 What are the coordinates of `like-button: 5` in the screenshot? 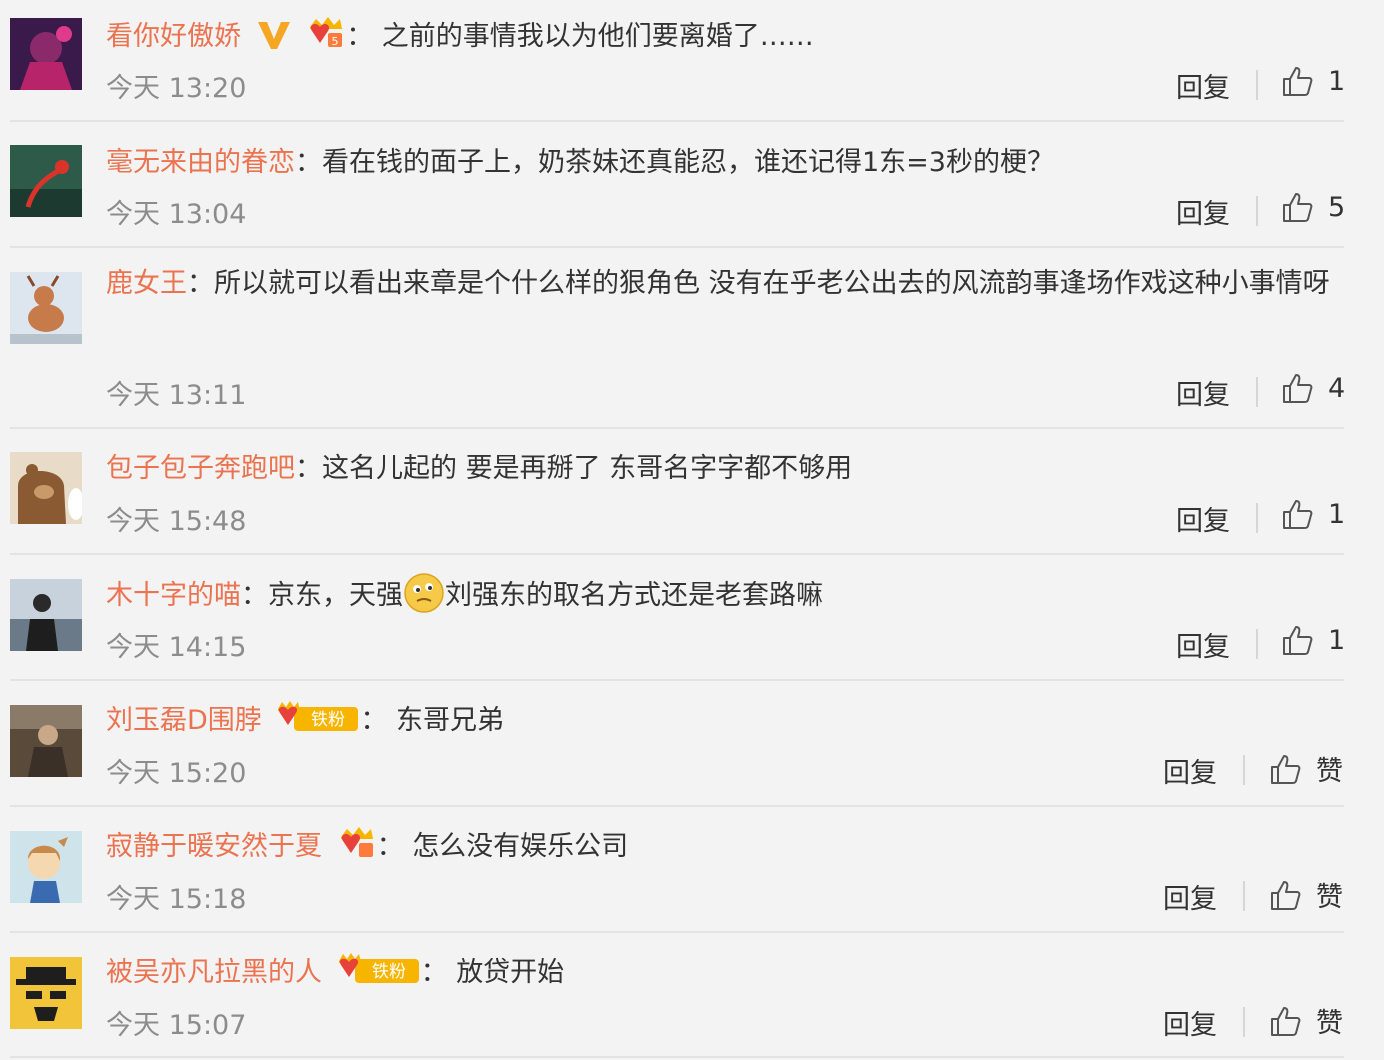 It's located at (1312, 207).